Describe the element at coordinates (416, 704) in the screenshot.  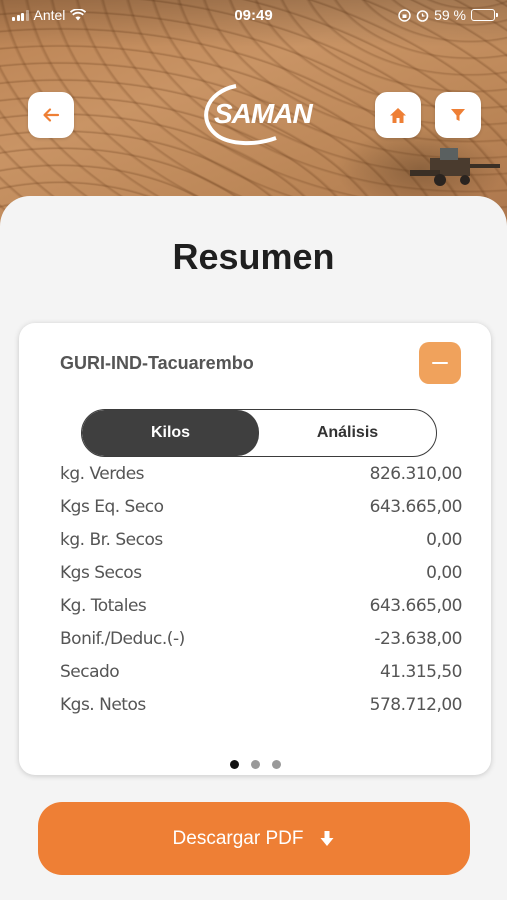
I see `row-value: 578.712,00` at that location.